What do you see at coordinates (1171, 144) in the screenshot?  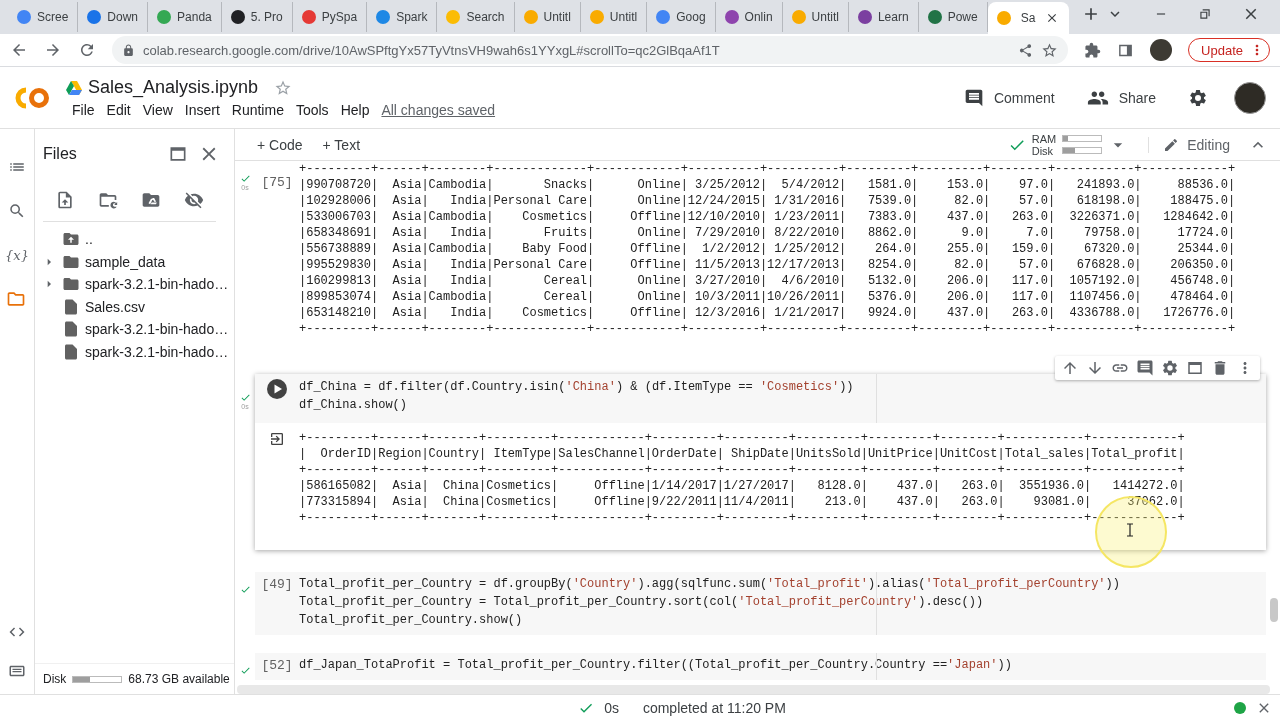 I see `pencil-icon` at bounding box center [1171, 144].